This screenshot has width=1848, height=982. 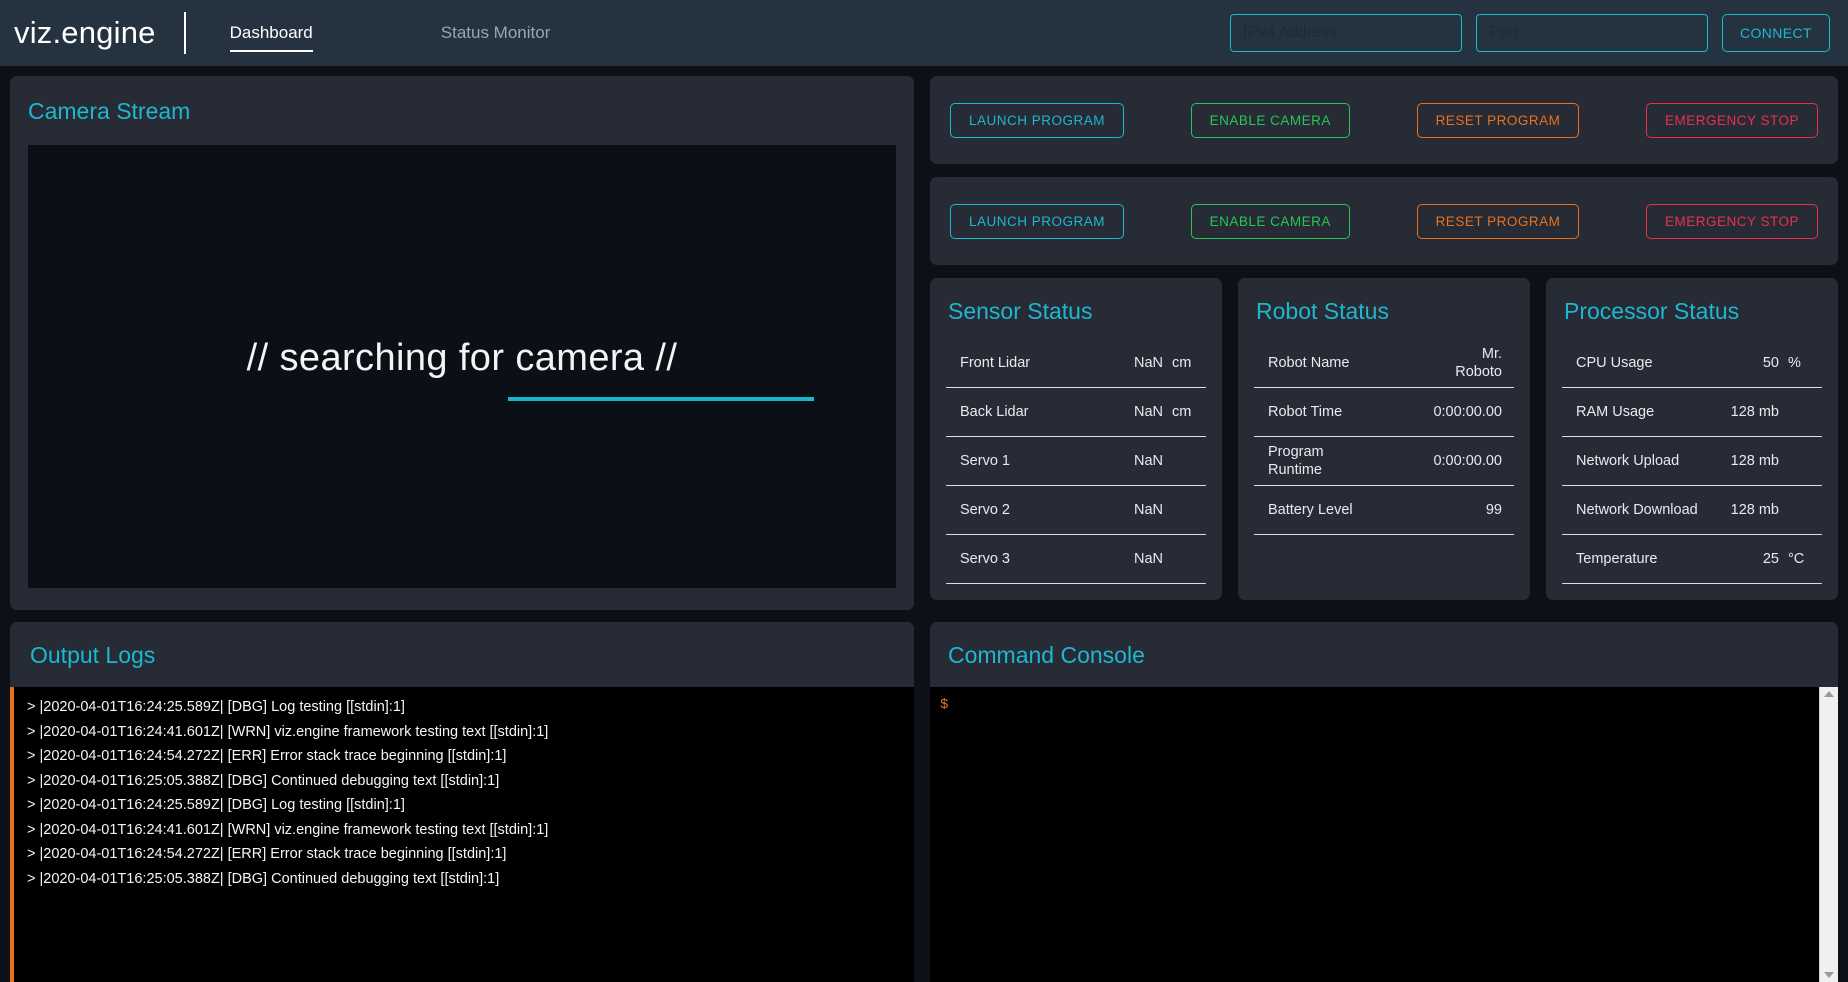 What do you see at coordinates (1384, 412) in the screenshot?
I see `robot-row-robot-time: Robot Time 0:00:00.00` at bounding box center [1384, 412].